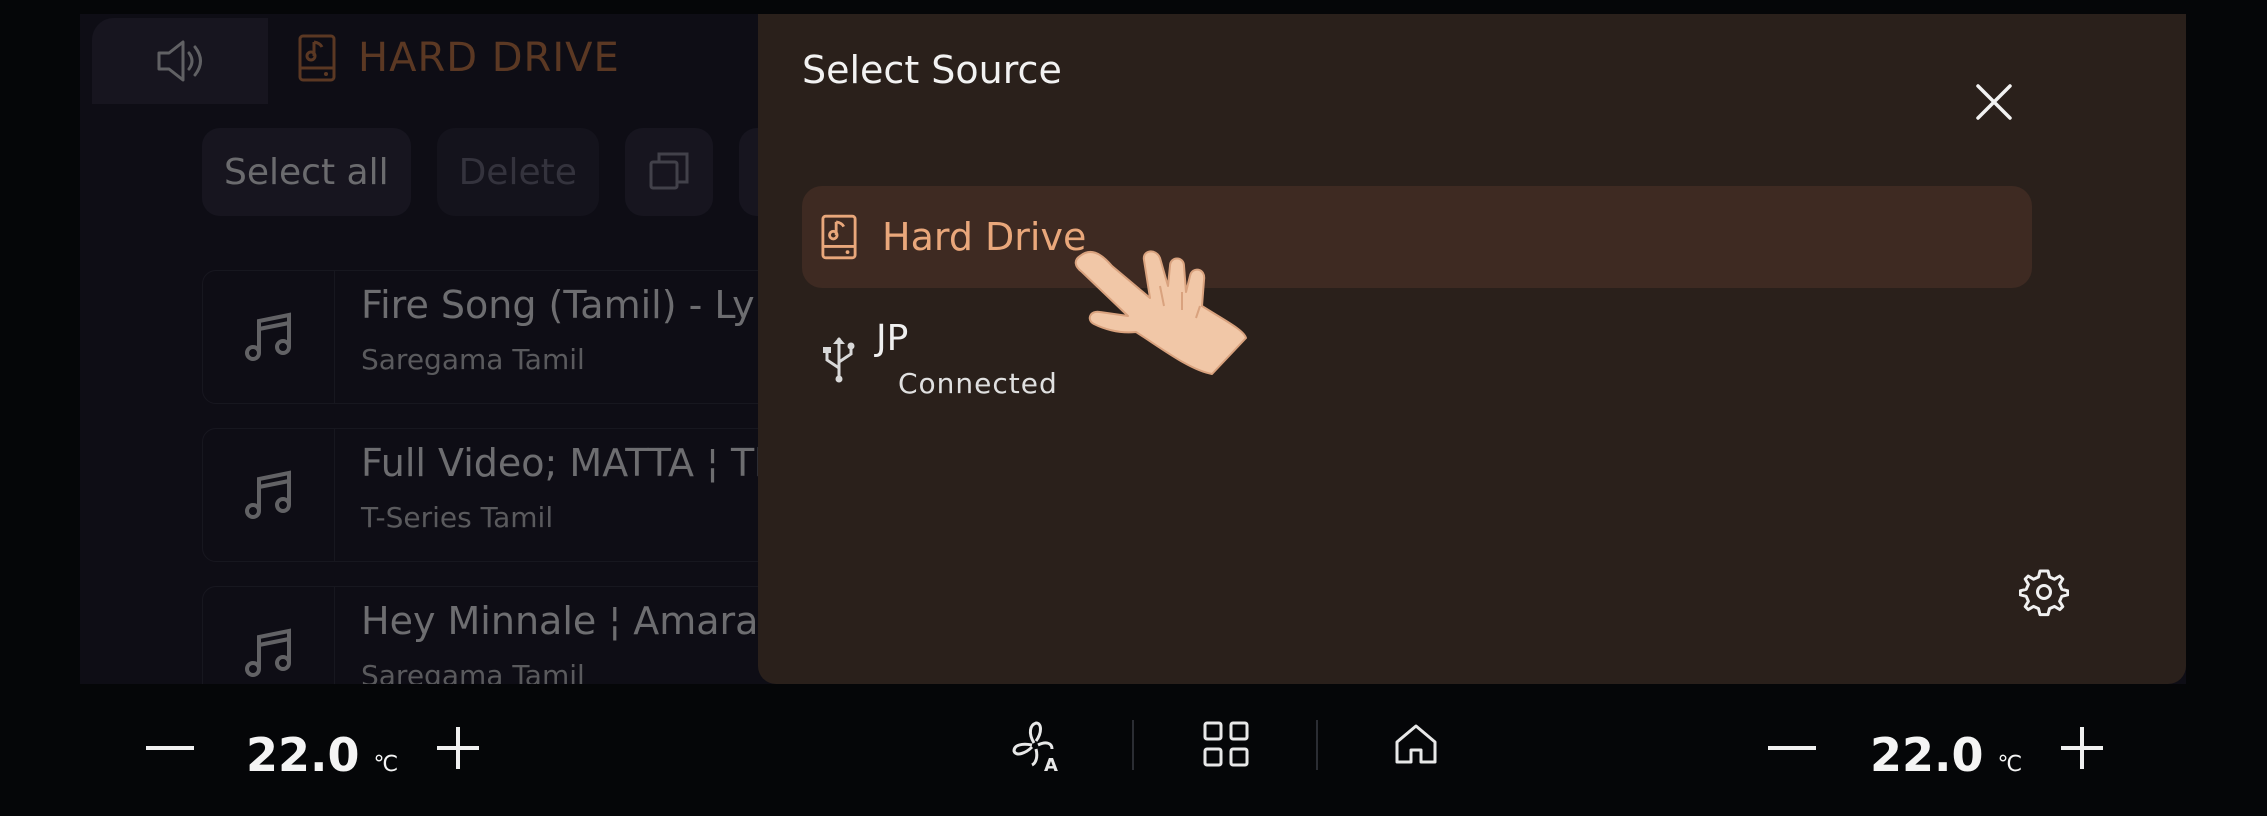 This screenshot has height=816, width=2267. What do you see at coordinates (1051, 764) in the screenshot?
I see `svg-text: A` at bounding box center [1051, 764].